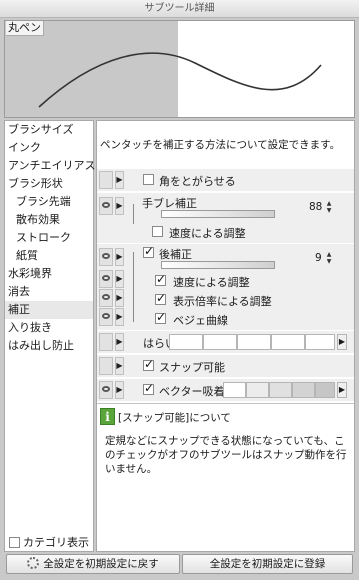 The height and width of the screenshot is (580, 359). Describe the element at coordinates (49, 202) in the screenshot. I see `sidebar-item-brush-tip: ブラシ先端` at that location.